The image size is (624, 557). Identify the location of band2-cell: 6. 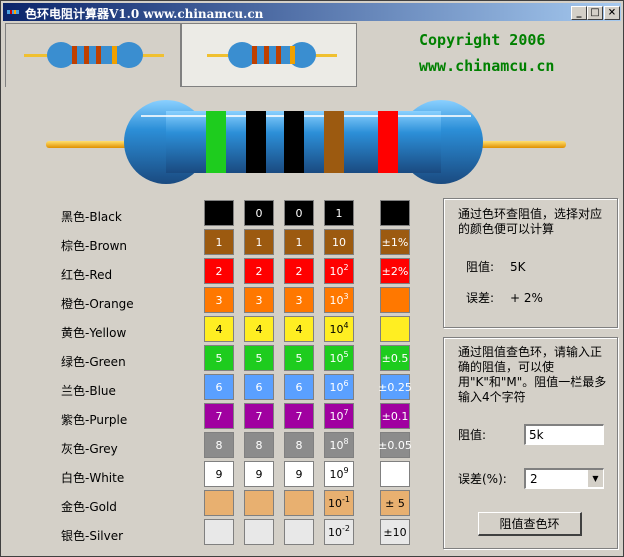
(259, 387).